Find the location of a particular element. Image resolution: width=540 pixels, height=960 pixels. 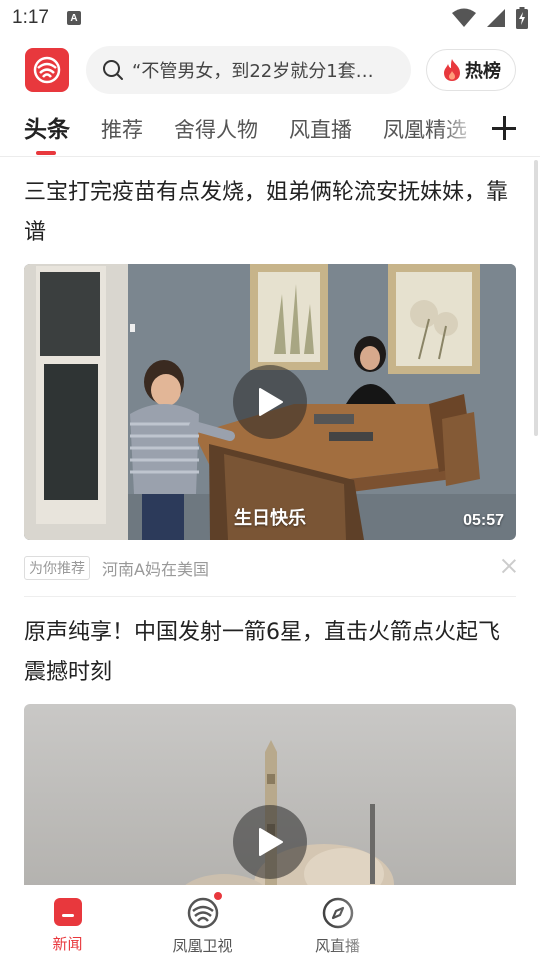

news-title: 三宝打完疫苗有点发烧，姐弟俩轮流安抚妹妹，靠谱 is located at coordinates (270, 213).